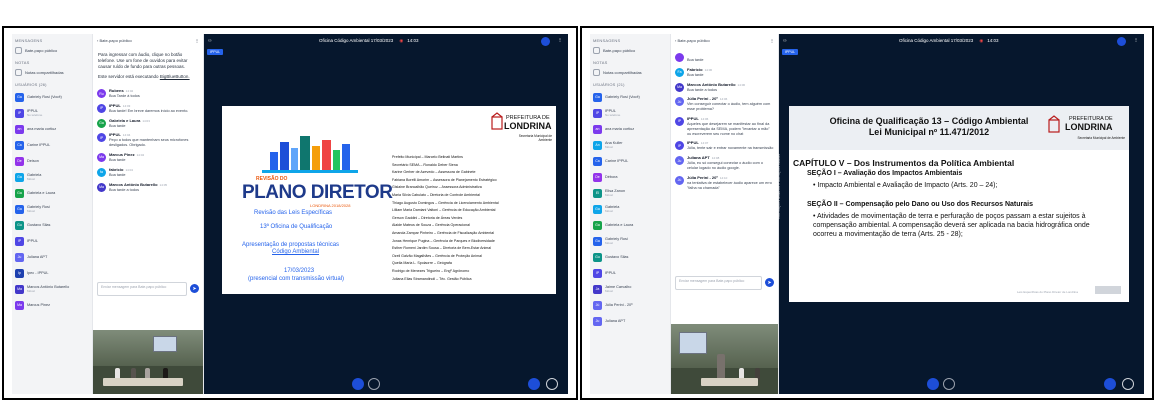  I want to click on user-list-item: Ip Ipec - IPPUL, so click(52, 273).